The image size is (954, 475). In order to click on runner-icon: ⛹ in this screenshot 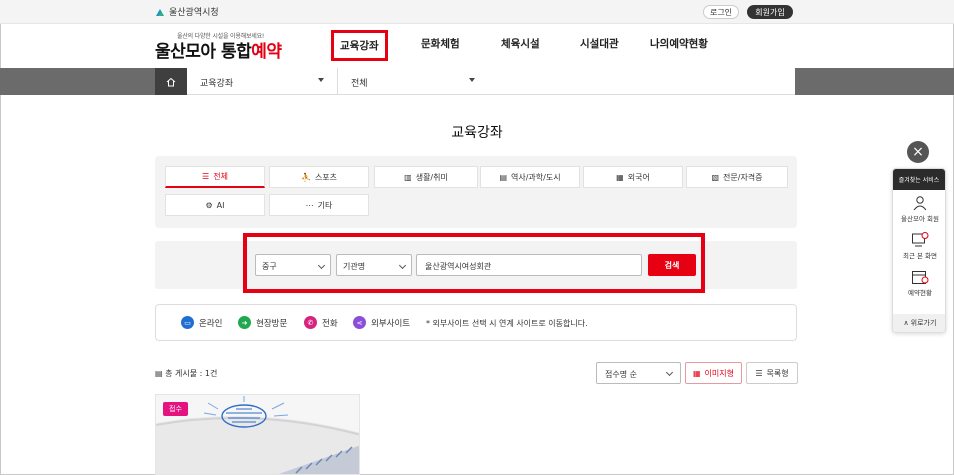, I will do `click(305, 177)`.